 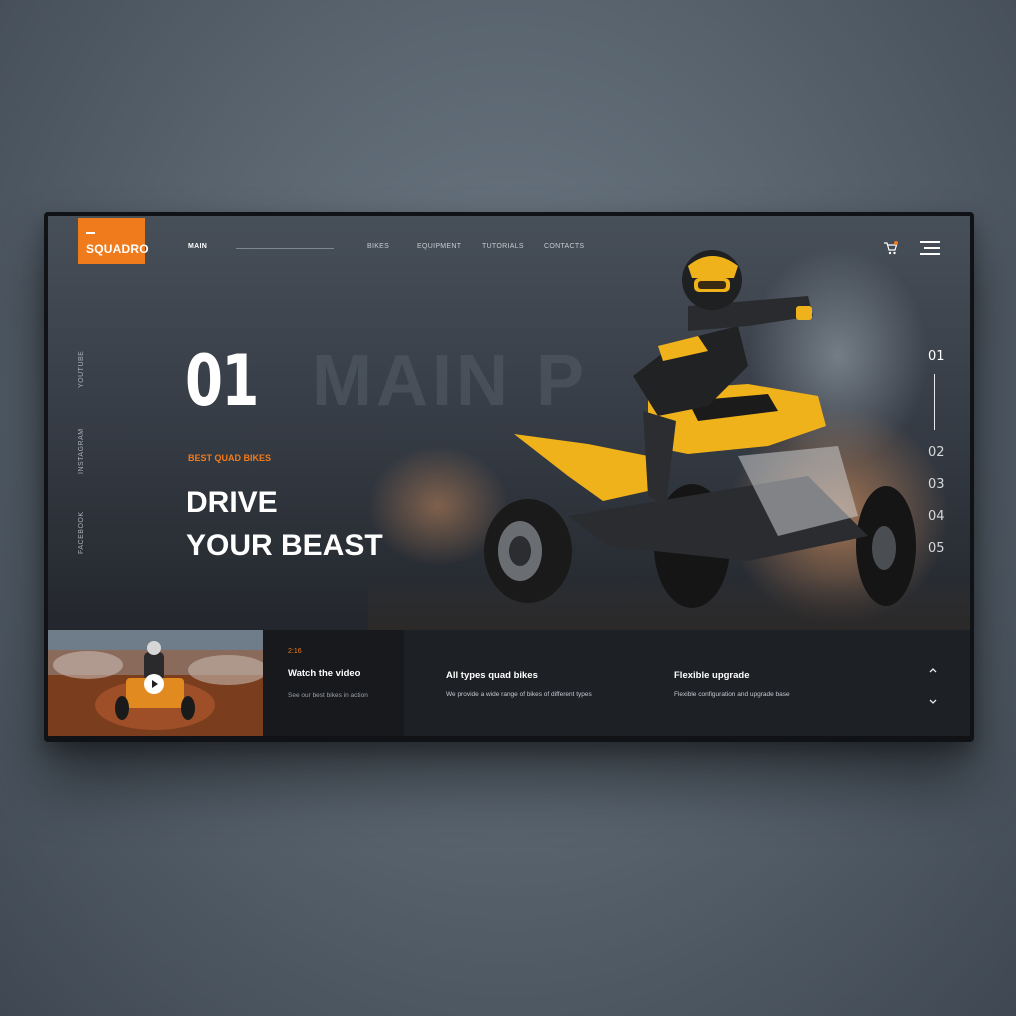 I want to click on pager-item-05: 05, so click(x=936, y=548).